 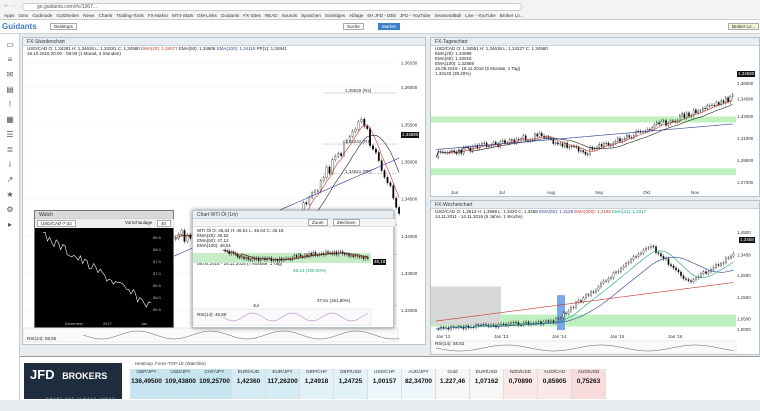 What do you see at coordinates (23, 15) in the screenshot?
I see `bookmark-item: Gmx` at bounding box center [23, 15].